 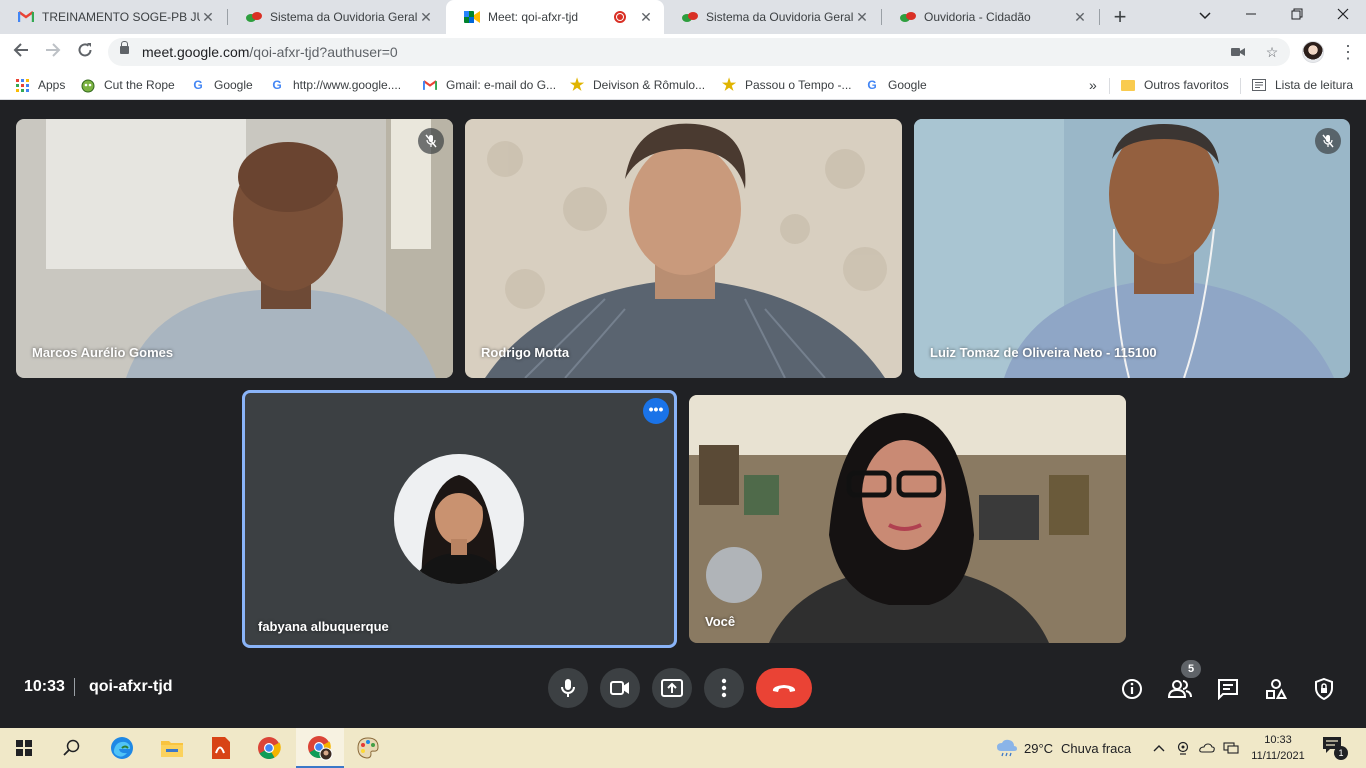 I want to click on edge-taskbar-button, so click(x=122, y=748).